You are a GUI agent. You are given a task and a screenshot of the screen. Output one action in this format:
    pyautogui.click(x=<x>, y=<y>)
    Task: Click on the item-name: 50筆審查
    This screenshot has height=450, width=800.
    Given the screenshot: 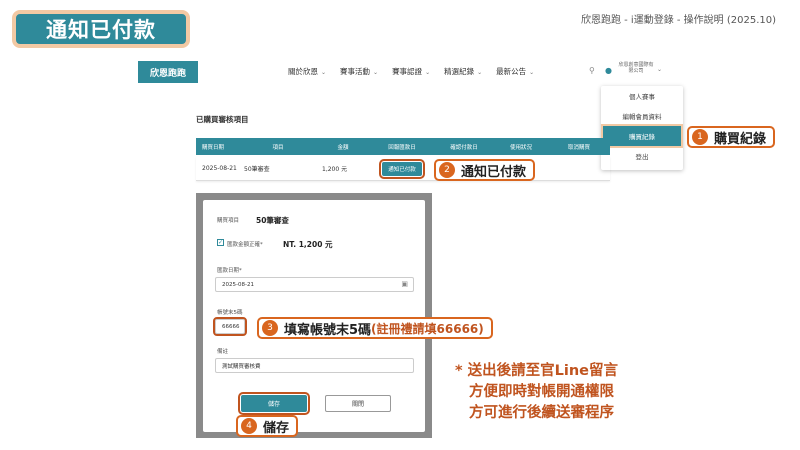 What is the action you would take?
    pyautogui.click(x=272, y=220)
    